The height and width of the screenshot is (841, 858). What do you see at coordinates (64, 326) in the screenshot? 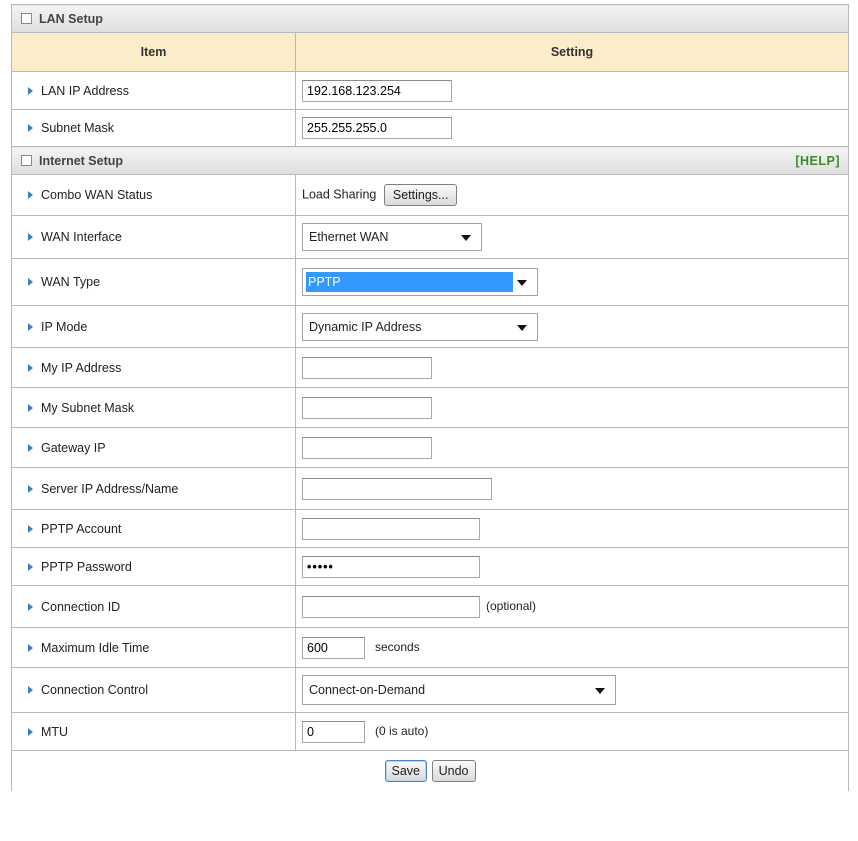
I see `ip-mode-label: IP Mode` at bounding box center [64, 326].